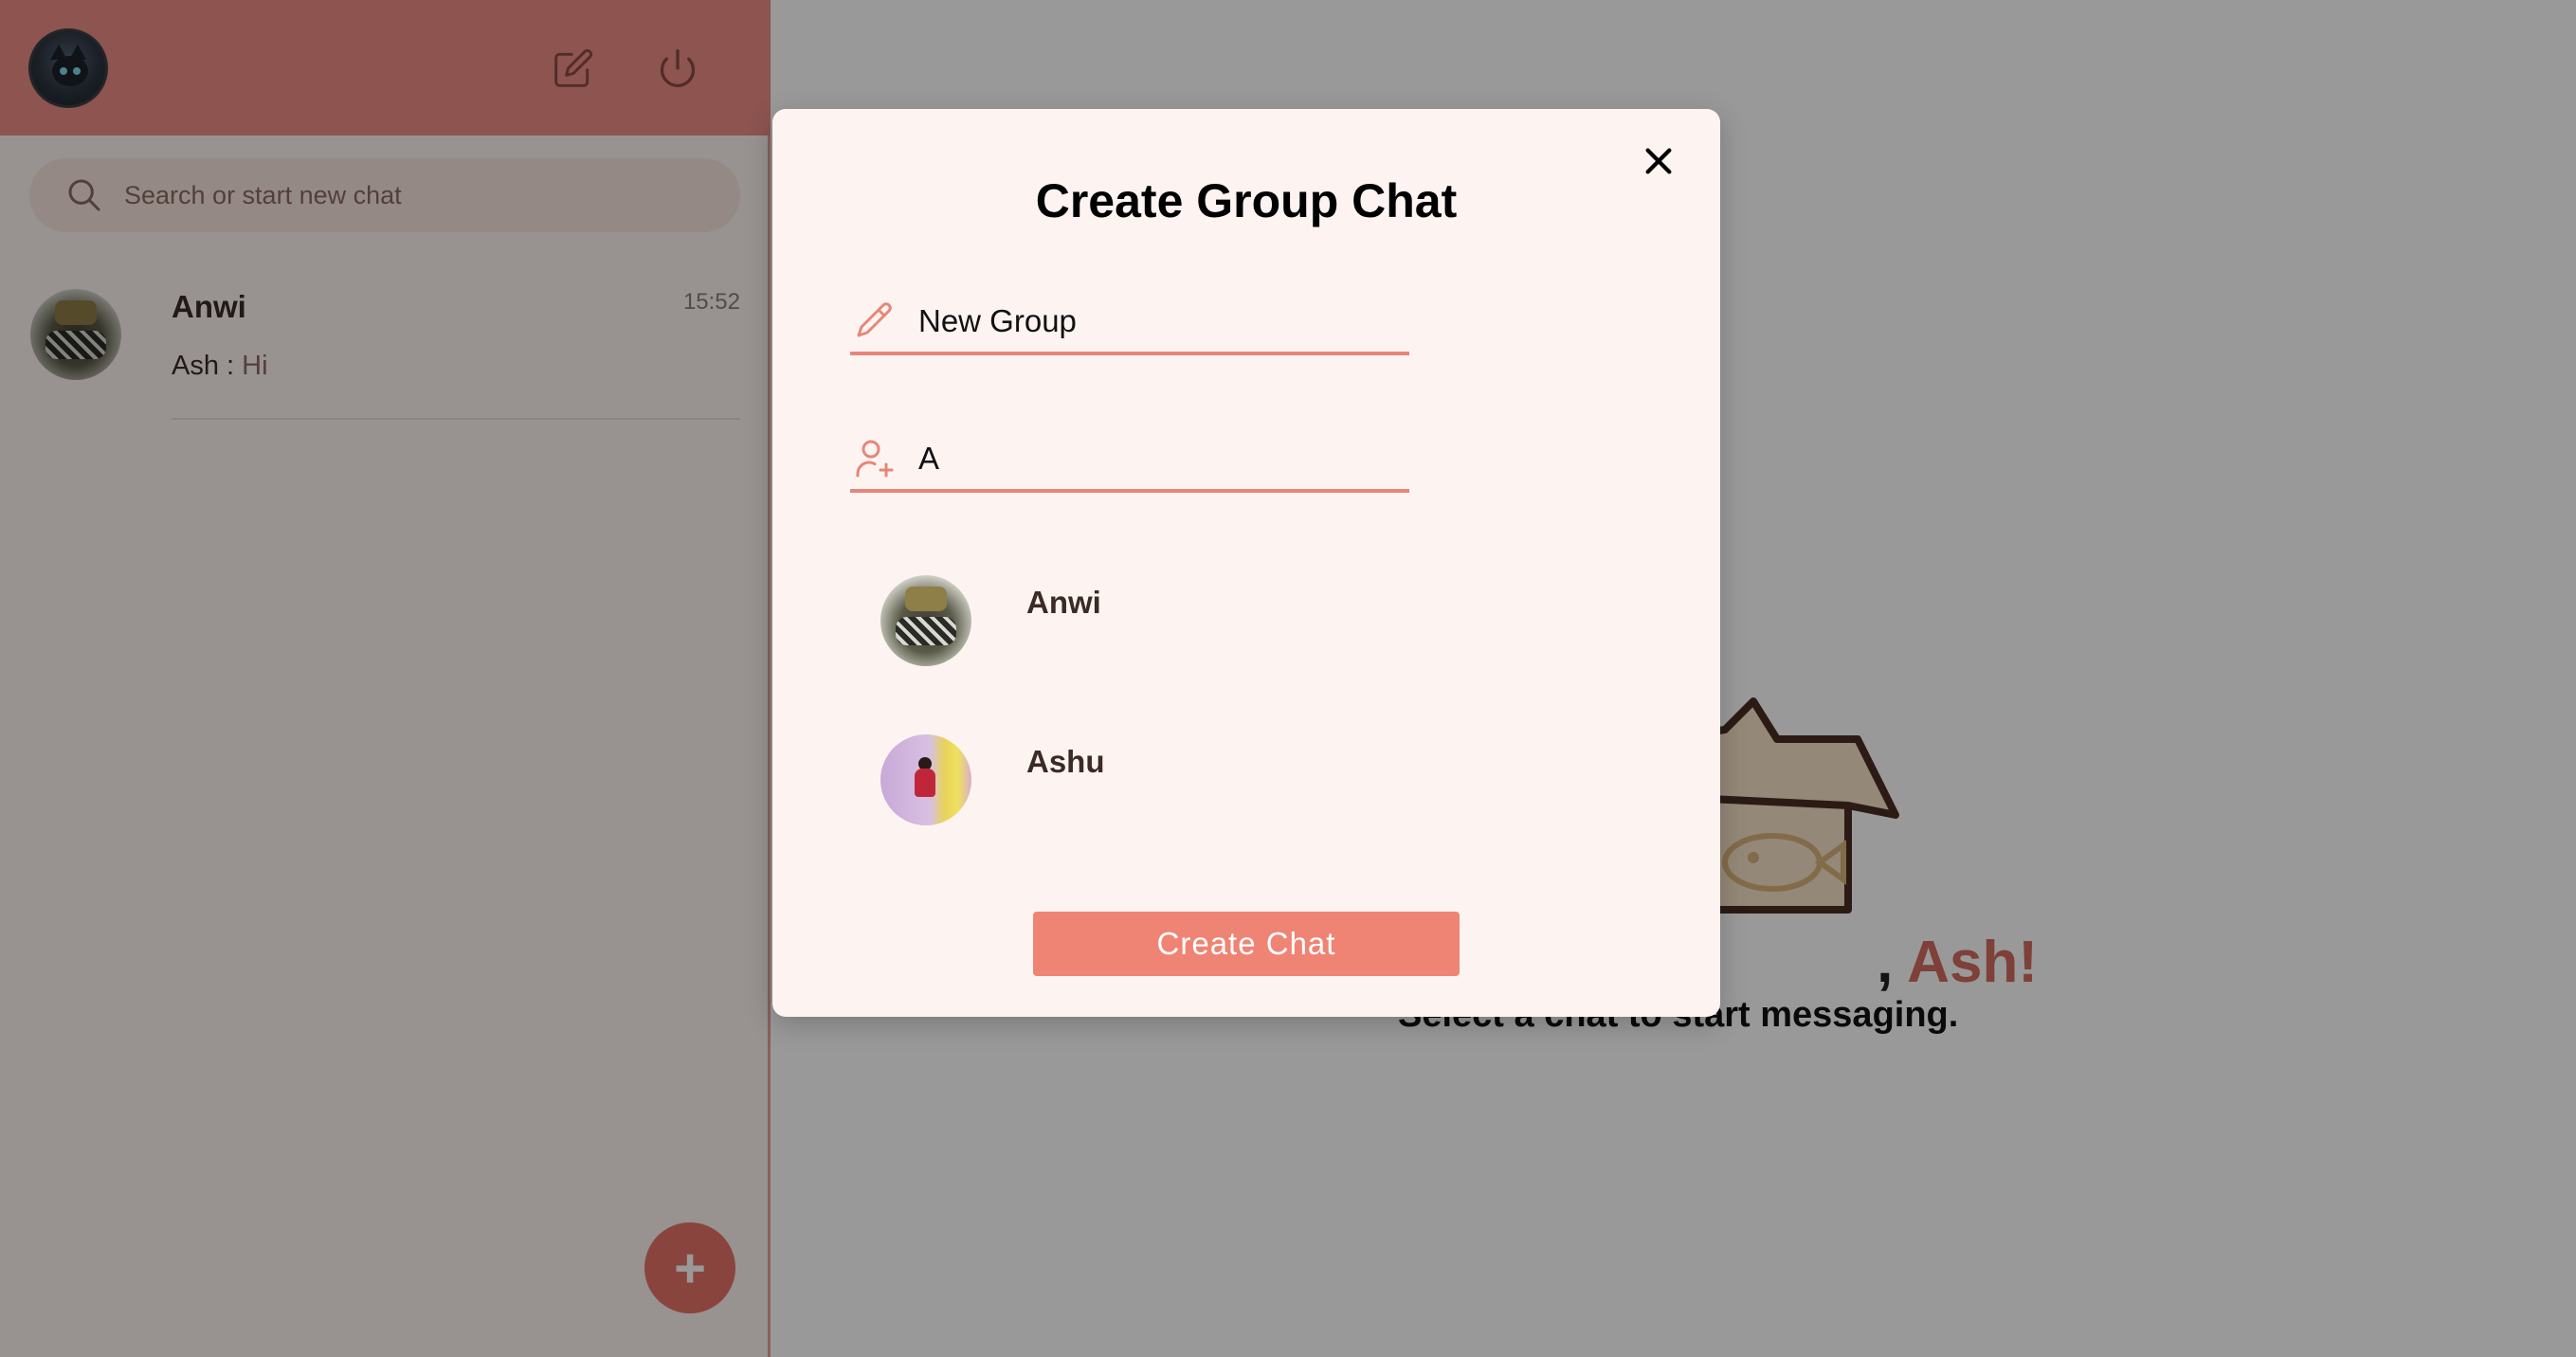 This screenshot has height=1357, width=2576. What do you see at coordinates (1246, 636) in the screenshot?
I see `user-result-item: Anwi` at bounding box center [1246, 636].